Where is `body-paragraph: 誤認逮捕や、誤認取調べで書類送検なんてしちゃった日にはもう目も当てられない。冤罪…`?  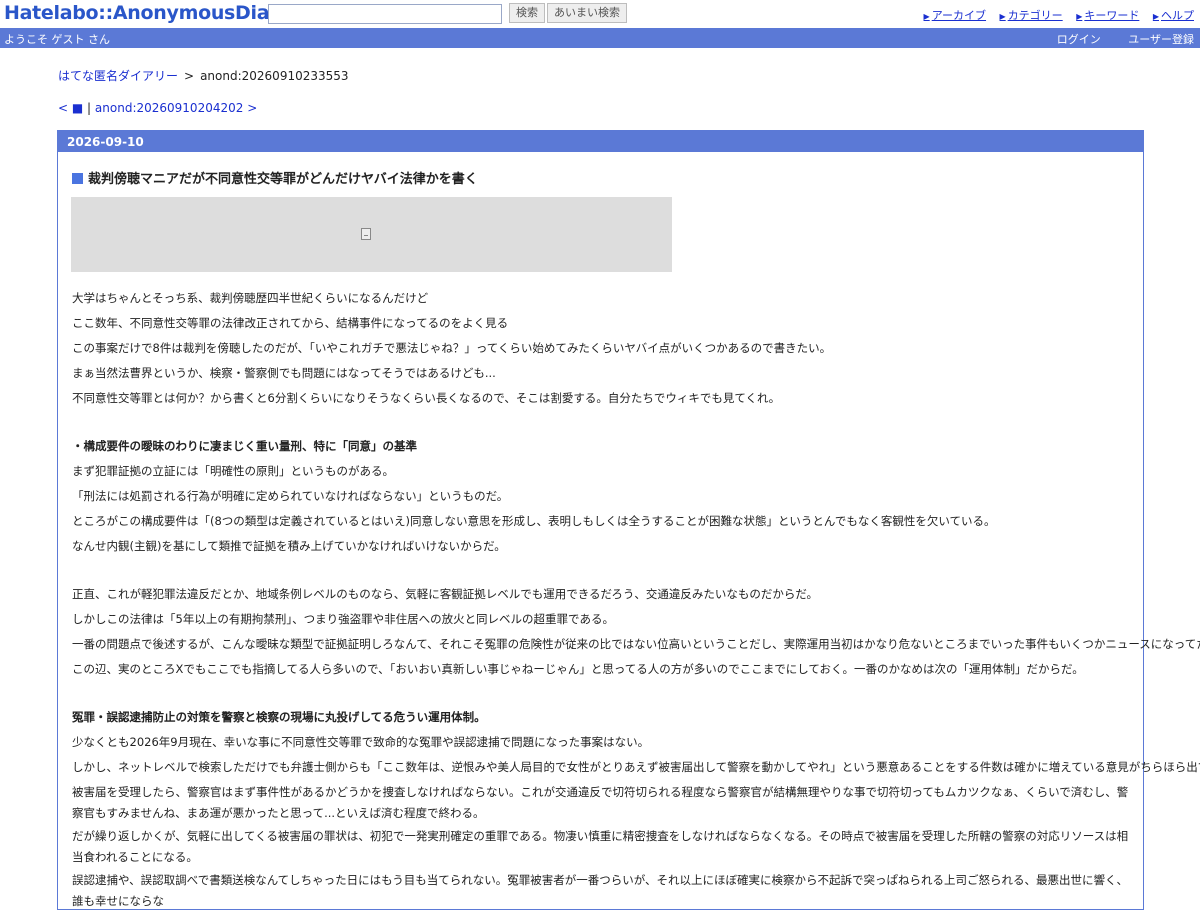 body-paragraph: 誤認逮捕や、誤認取調べで書類送検なんてしちゃった日にはもう目も当てられない。冤罪… is located at coordinates (600, 890).